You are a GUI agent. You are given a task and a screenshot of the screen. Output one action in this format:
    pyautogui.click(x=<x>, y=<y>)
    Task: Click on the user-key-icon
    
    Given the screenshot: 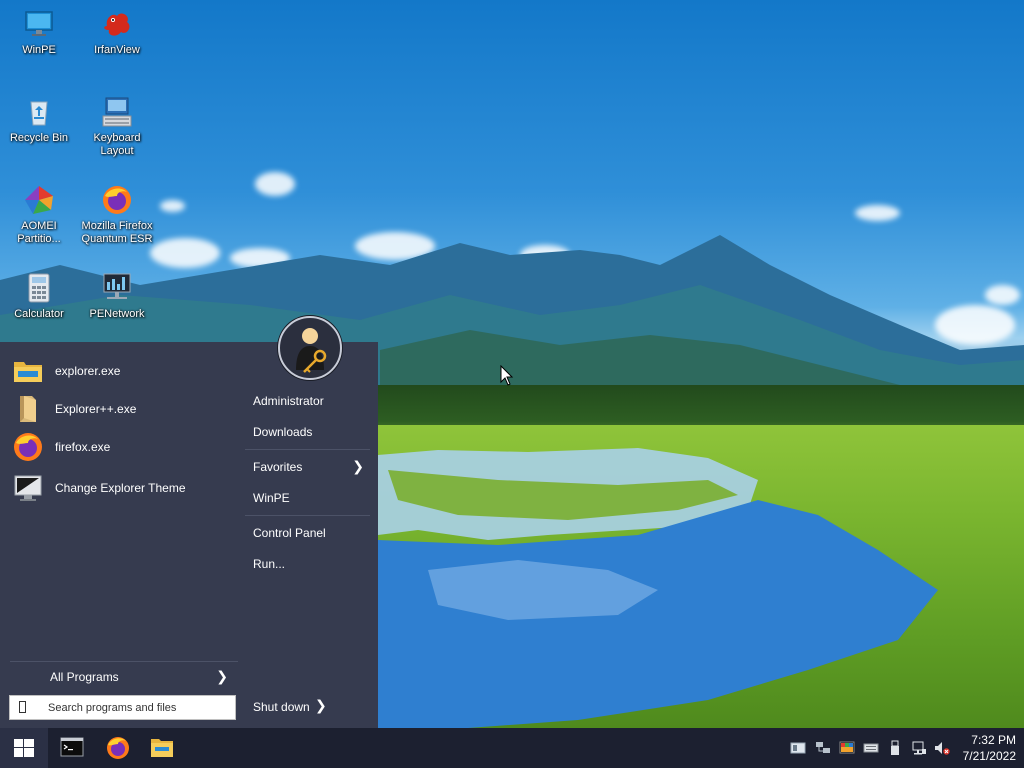 What is the action you would take?
    pyautogui.click(x=311, y=350)
    